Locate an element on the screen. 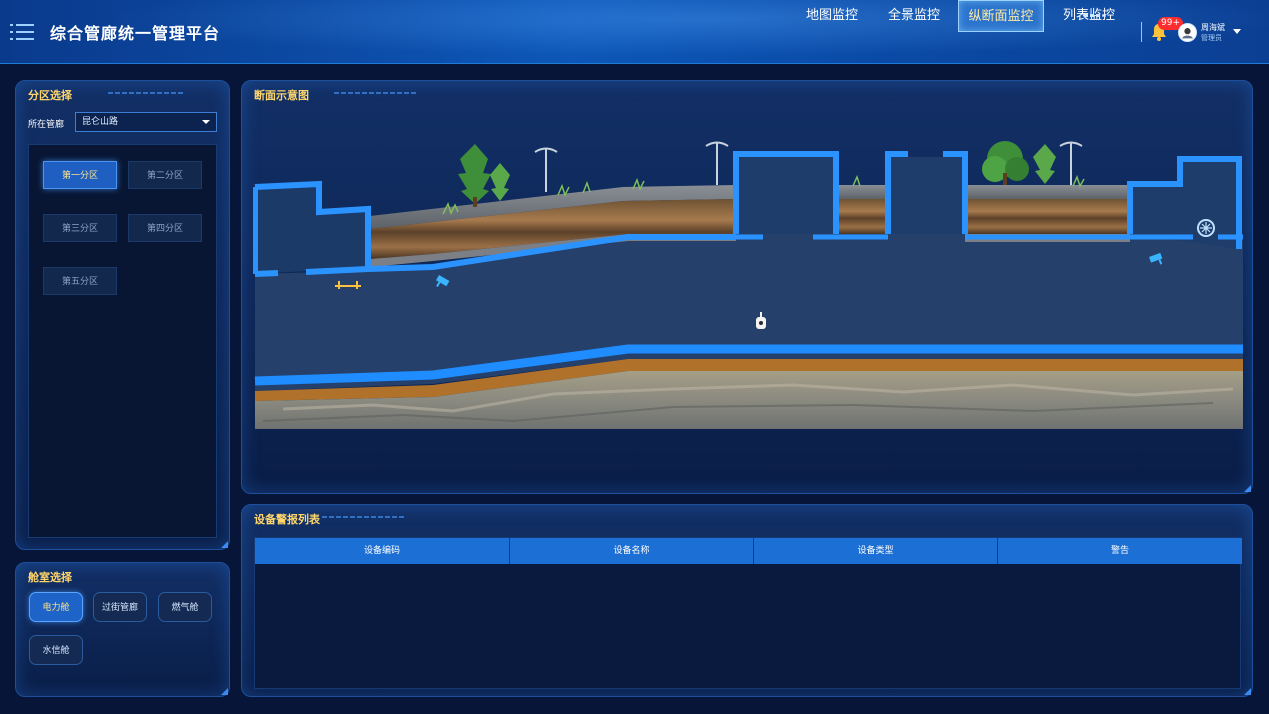  table-header: 设备编码 设备名称 设备类型 警告 is located at coordinates (748, 551).